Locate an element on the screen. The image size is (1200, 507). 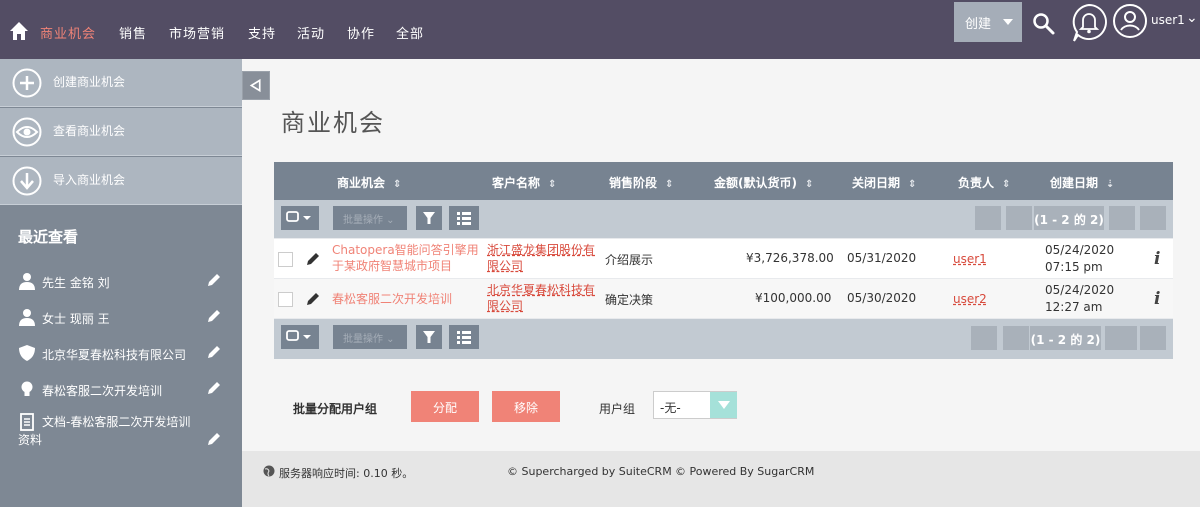
home-icon is located at coordinates (19, 31).